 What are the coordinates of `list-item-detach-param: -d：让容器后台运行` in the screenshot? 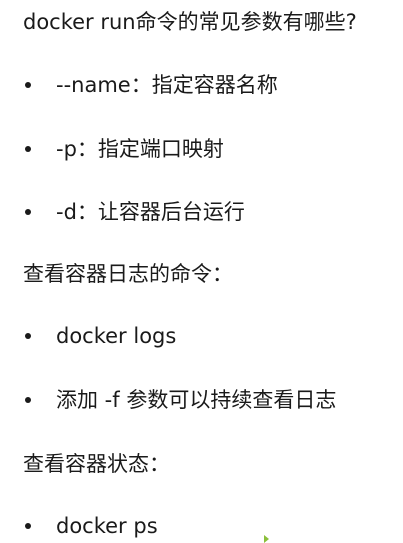 It's located at (134, 212).